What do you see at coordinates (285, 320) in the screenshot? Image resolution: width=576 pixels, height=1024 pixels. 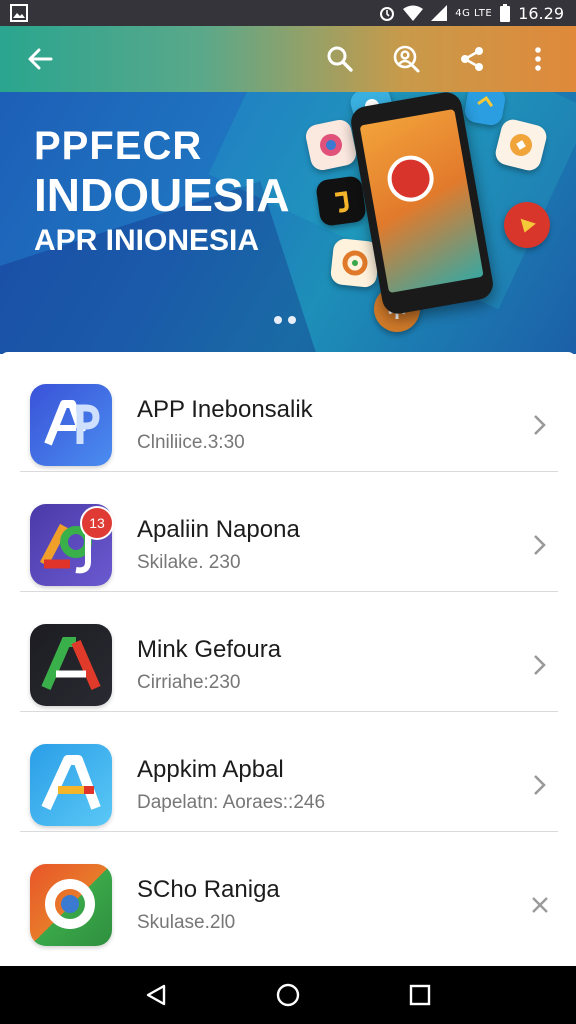 I see `banner-pager` at bounding box center [285, 320].